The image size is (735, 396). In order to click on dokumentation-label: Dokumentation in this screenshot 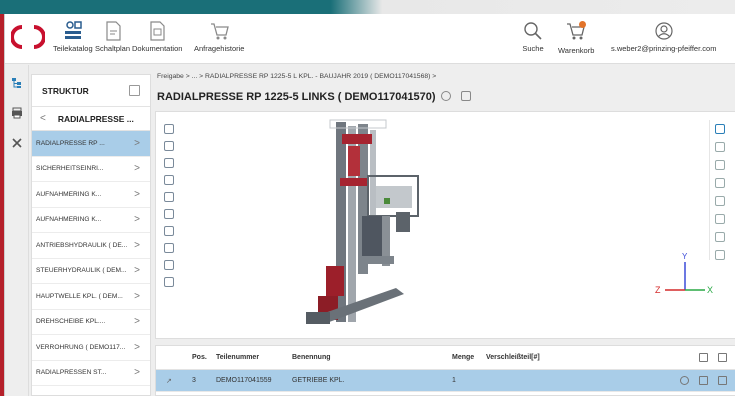, I will do `click(157, 48)`.